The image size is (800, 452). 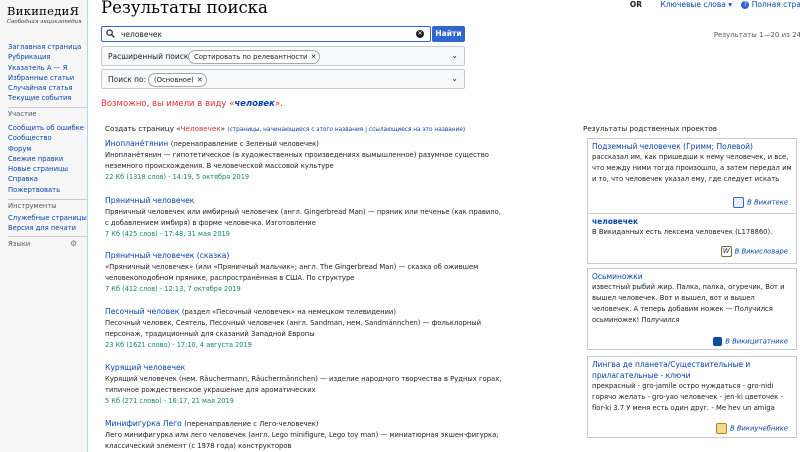 I want to click on search-query: человечек, so click(x=142, y=34).